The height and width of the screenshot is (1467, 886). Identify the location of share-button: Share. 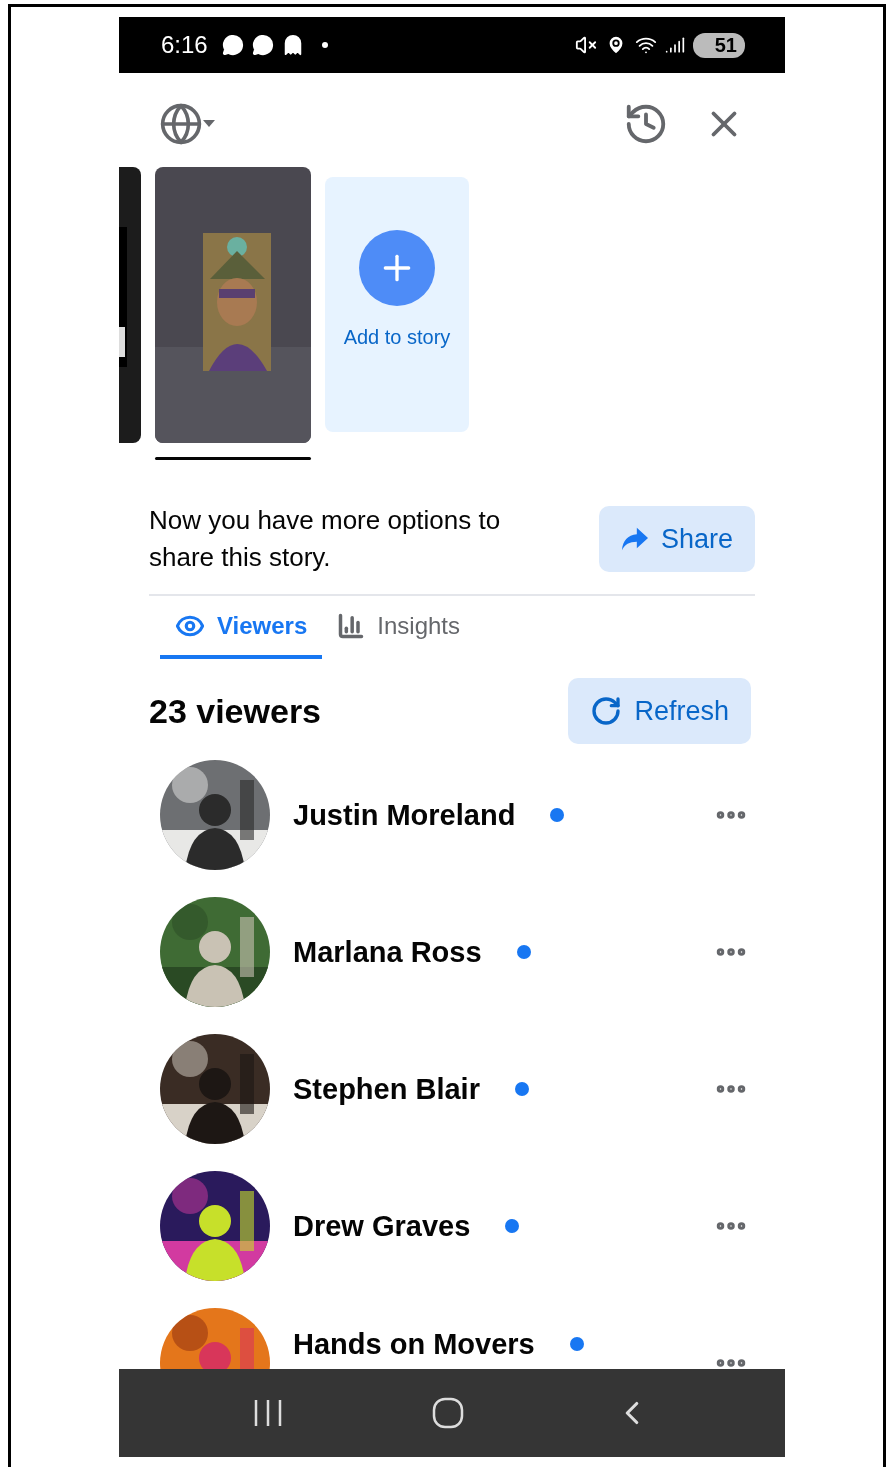
(677, 539).